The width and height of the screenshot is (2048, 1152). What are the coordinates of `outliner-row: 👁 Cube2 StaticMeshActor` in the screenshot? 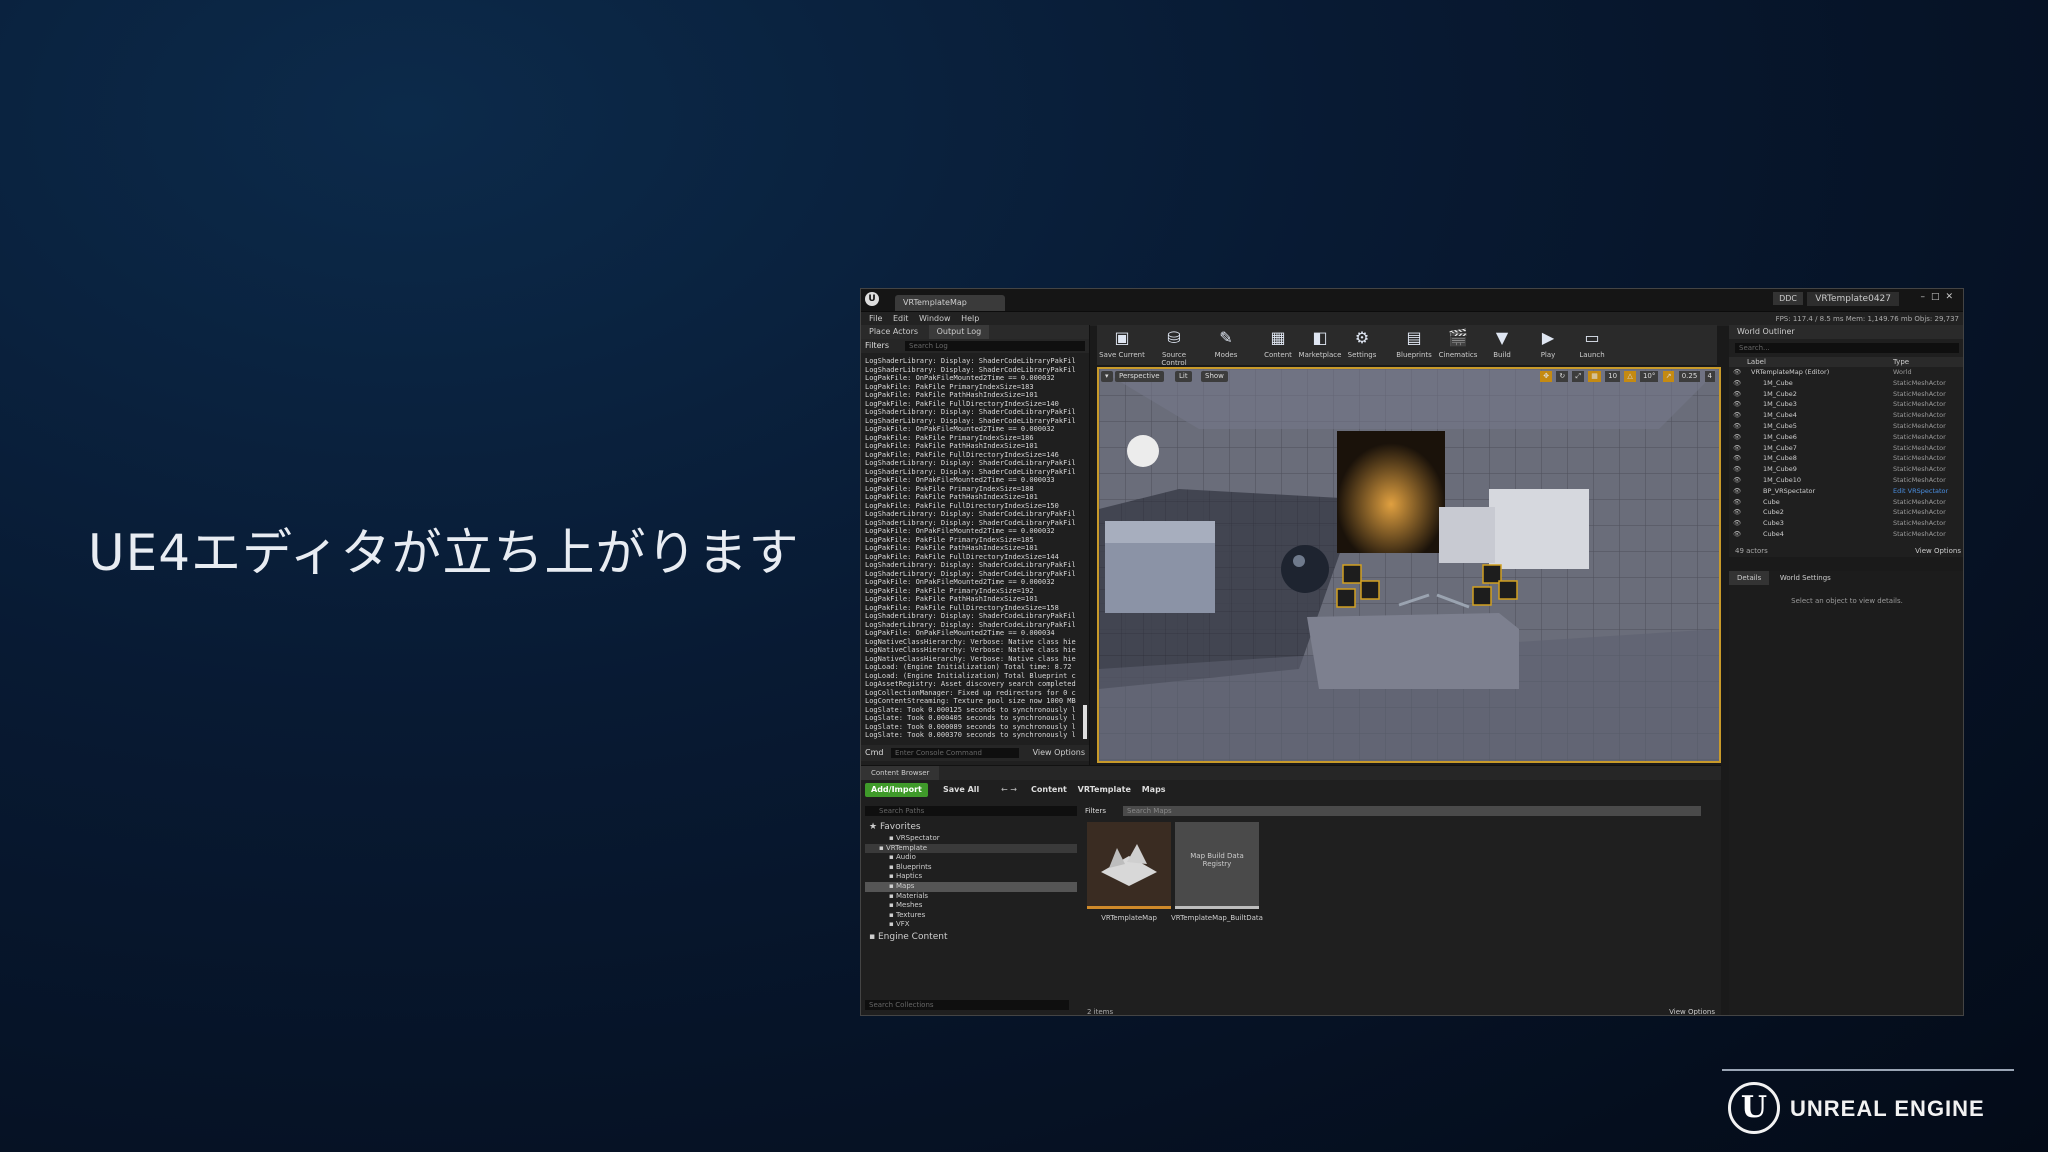 It's located at (1846, 512).